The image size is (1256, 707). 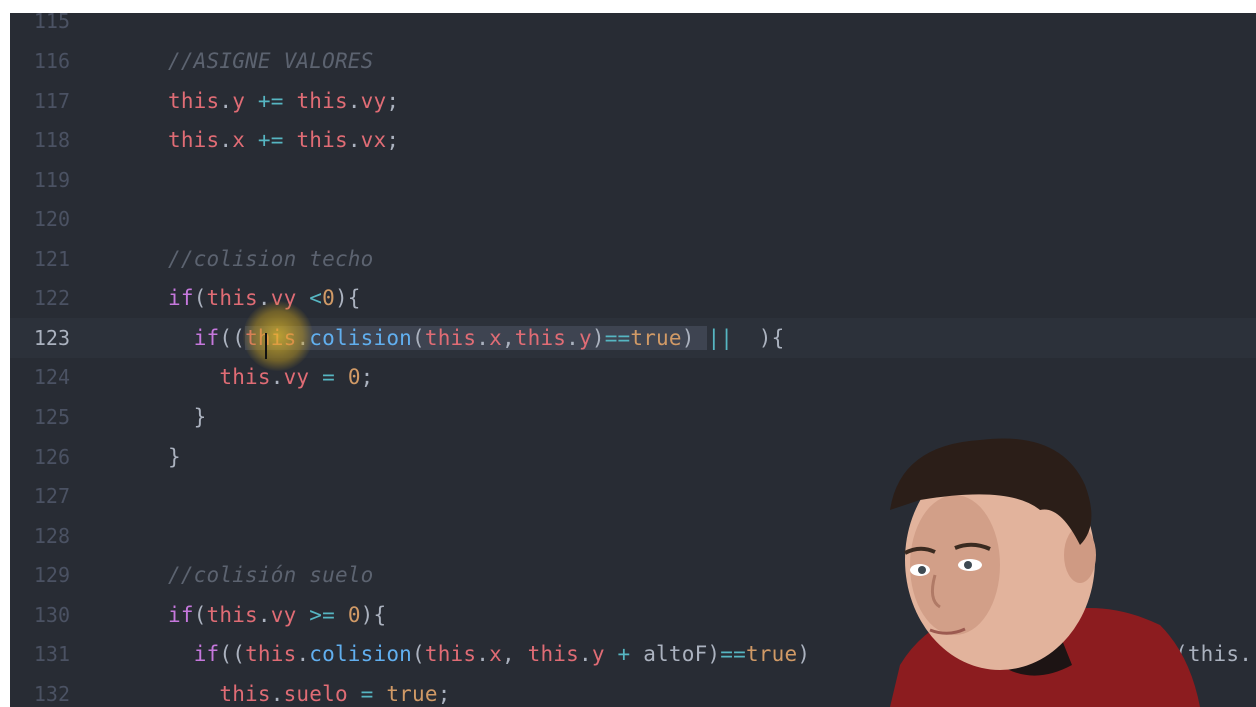 I want to click on code-line: 120, so click(x=633, y=219).